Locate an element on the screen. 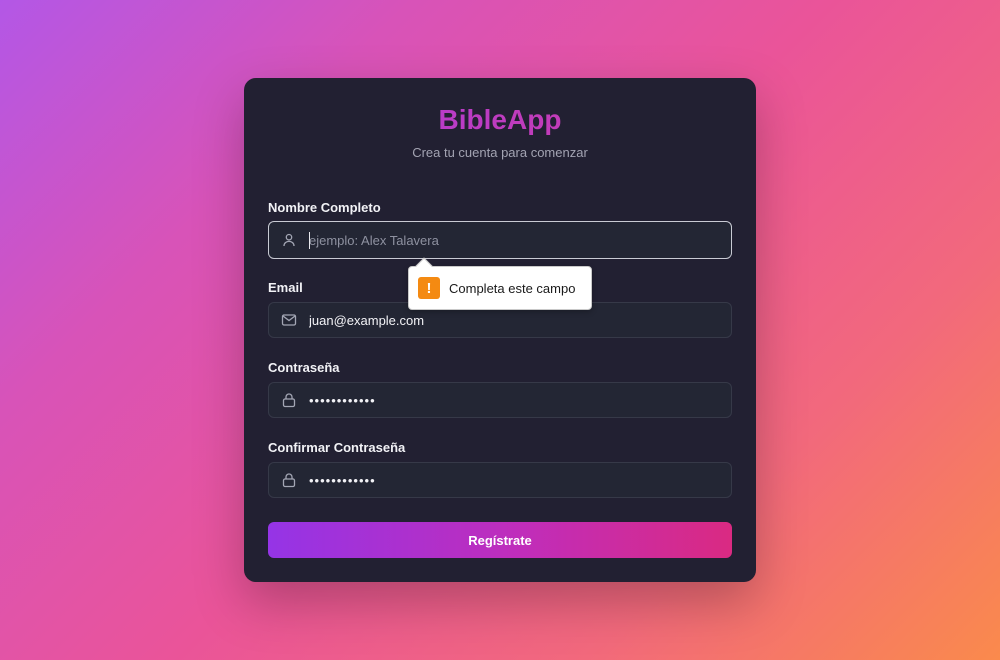  password-field is located at coordinates (500, 400).